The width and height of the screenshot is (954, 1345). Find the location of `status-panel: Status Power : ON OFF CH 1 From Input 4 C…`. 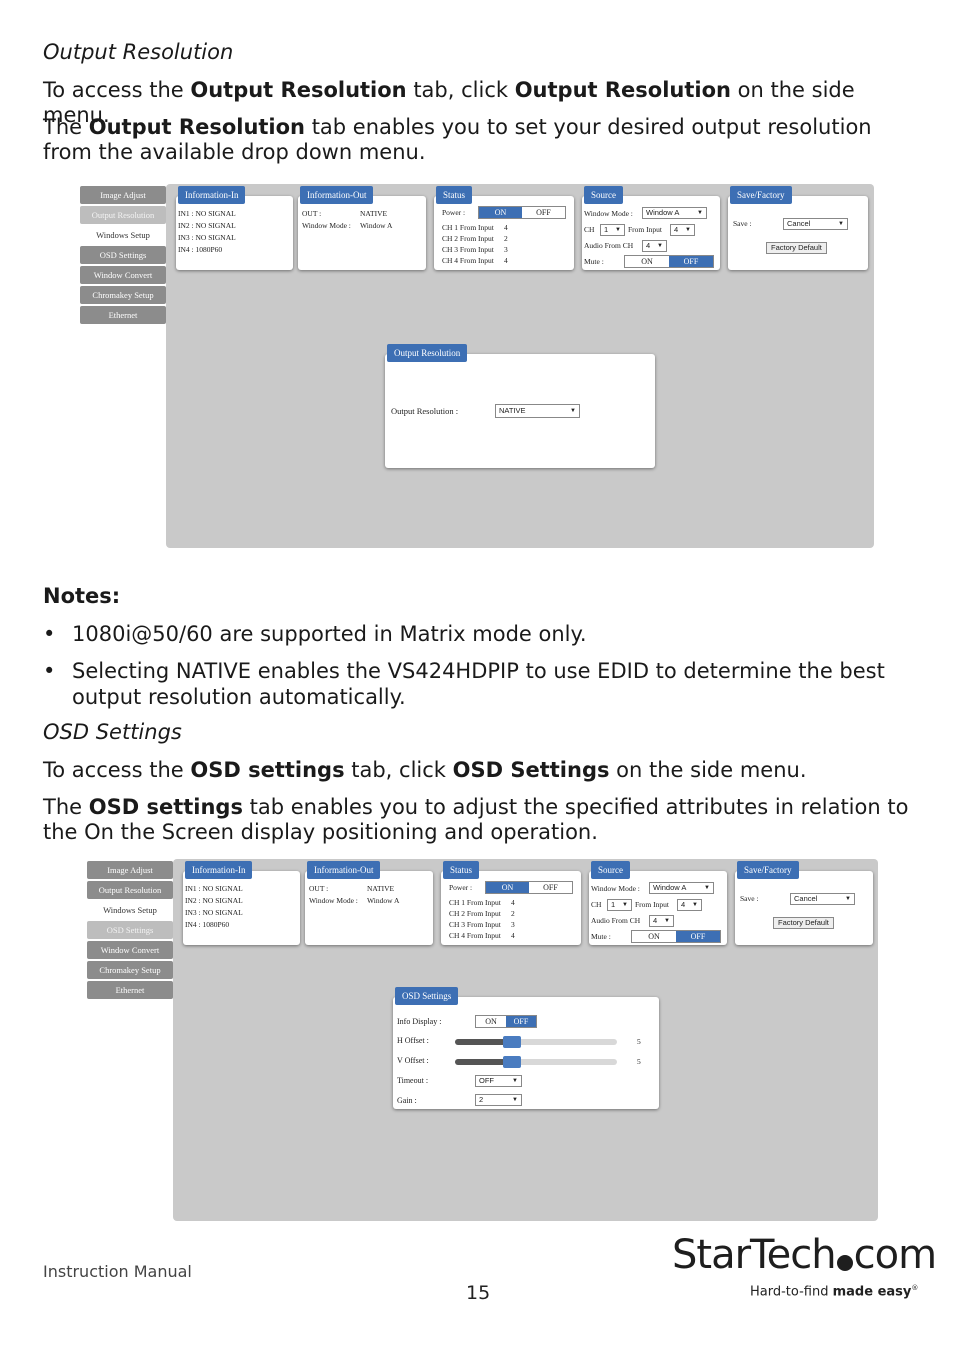

status-panel: Status Power : ON OFF CH 1 From Input 4 C… is located at coordinates (511, 903).